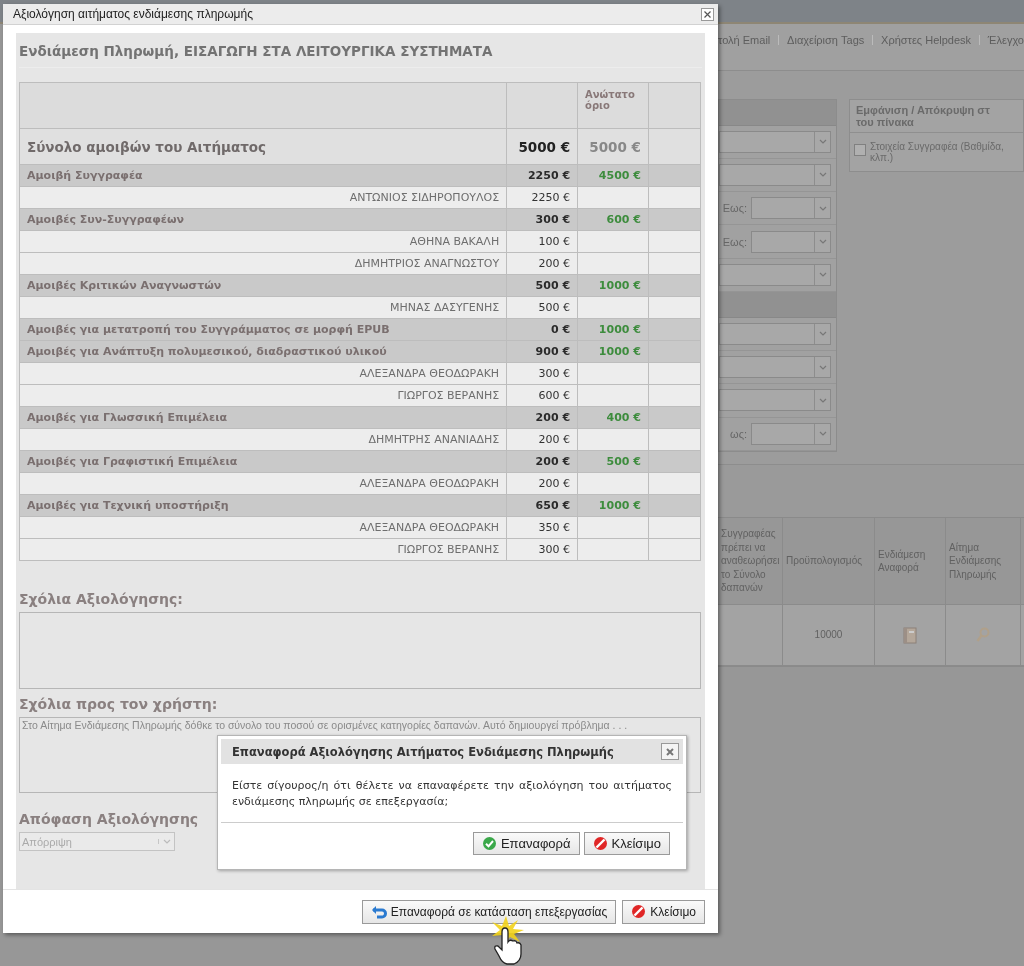 Image resolution: width=1024 pixels, height=966 pixels. What do you see at coordinates (983, 635) in the screenshot?
I see `search-icon` at bounding box center [983, 635].